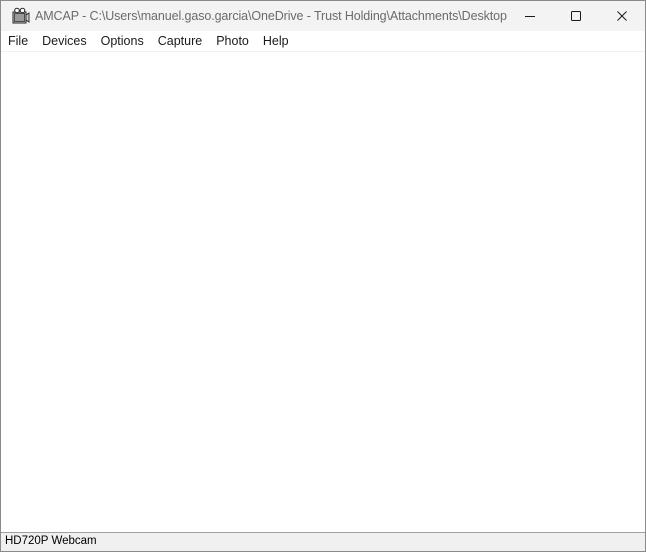  Describe the element at coordinates (64, 41) in the screenshot. I see `menu-devices: Devices` at that location.